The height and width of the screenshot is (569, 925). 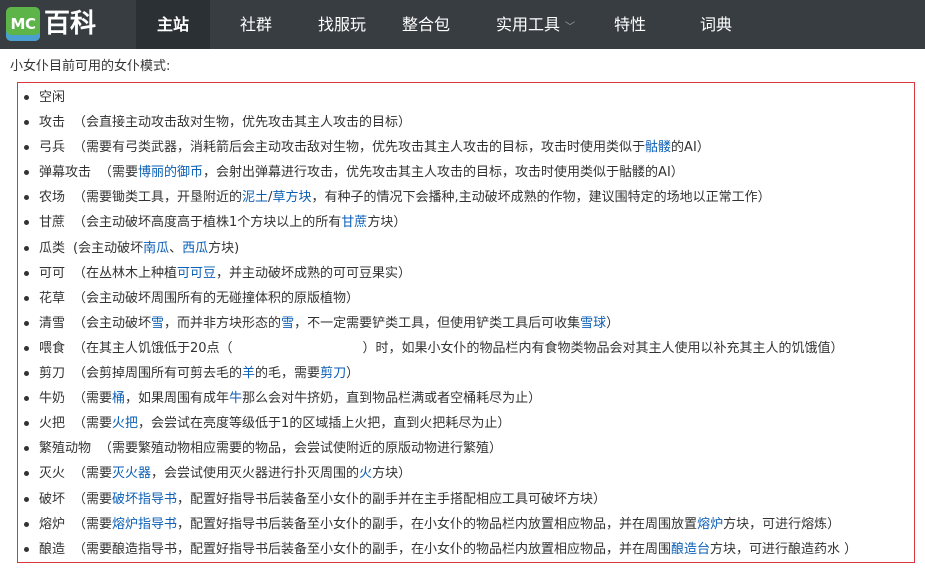 I want to click on mode-description: ，会尝试在亮度等级低于1的区域插上火把，直到火把耗尽为止）, so click(x=324, y=424).